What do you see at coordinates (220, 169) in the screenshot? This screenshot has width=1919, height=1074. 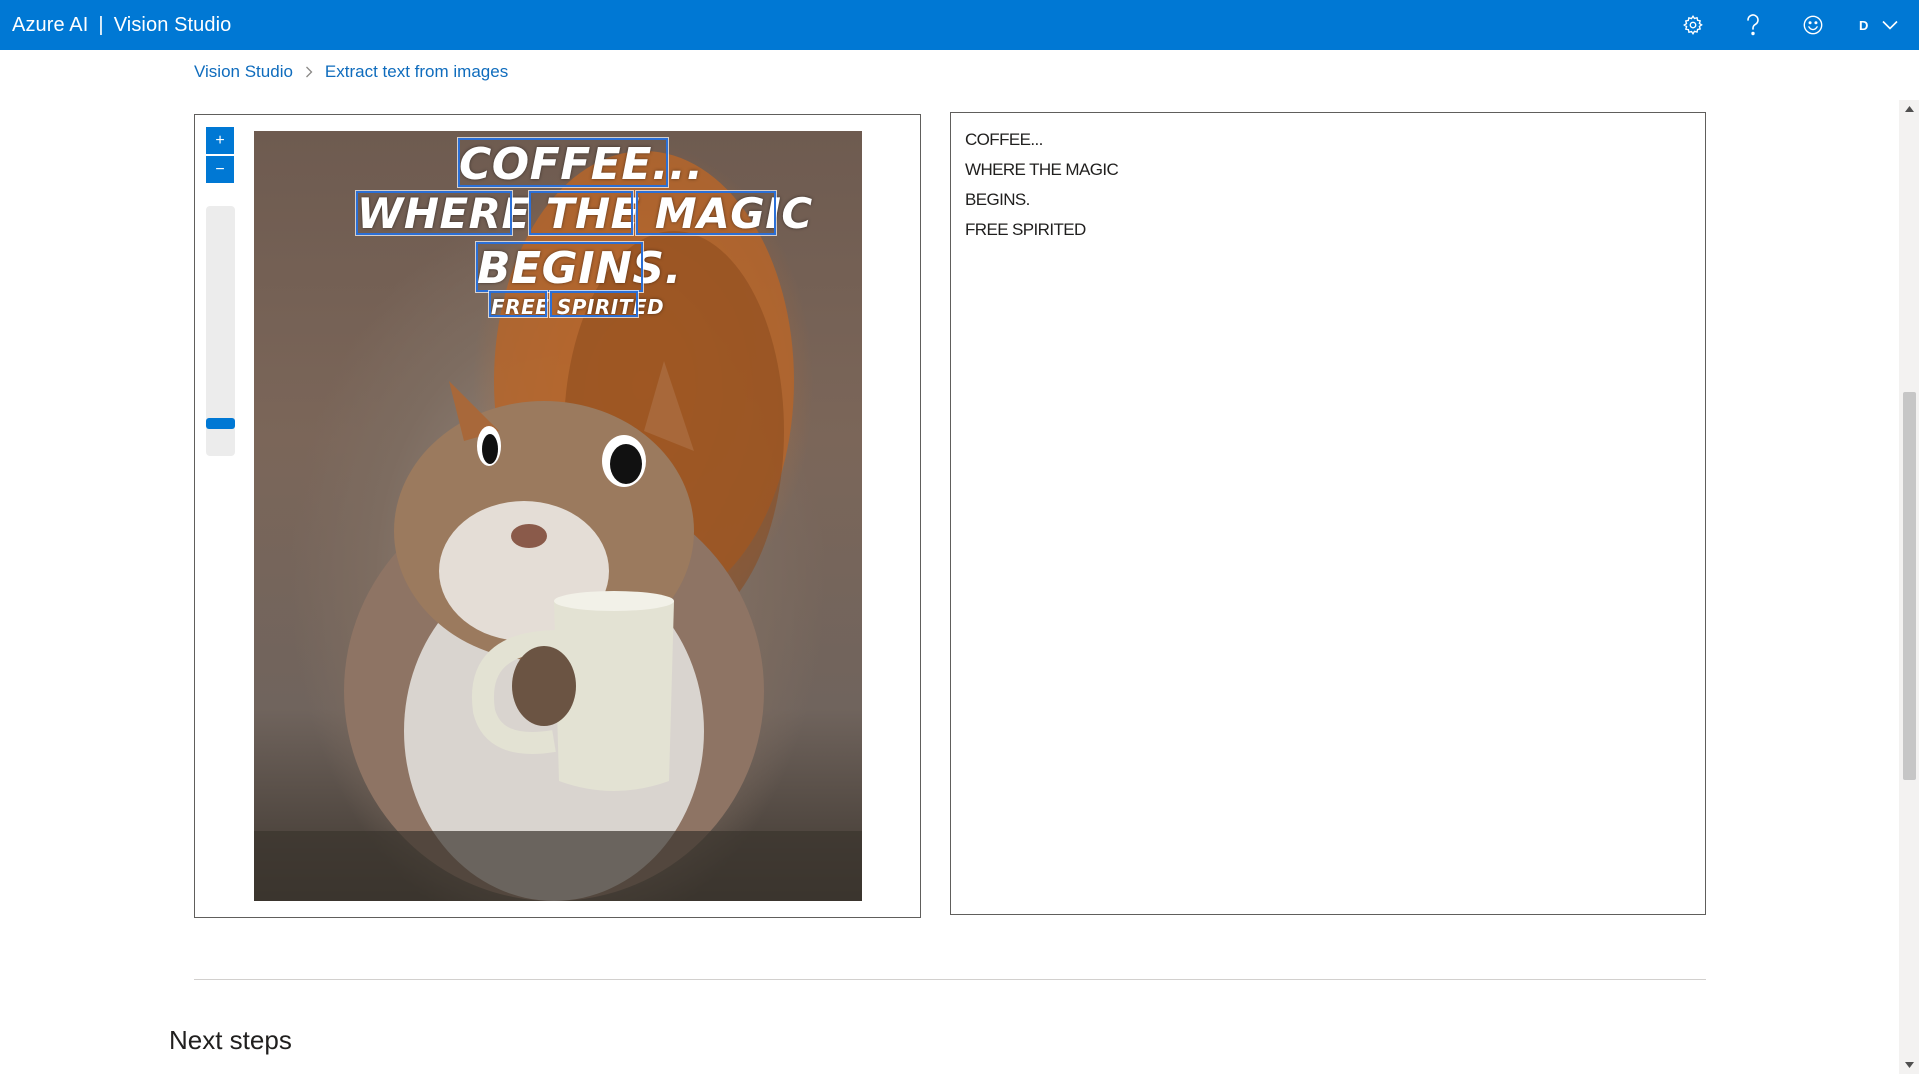 I see `zoom-out-button: −` at bounding box center [220, 169].